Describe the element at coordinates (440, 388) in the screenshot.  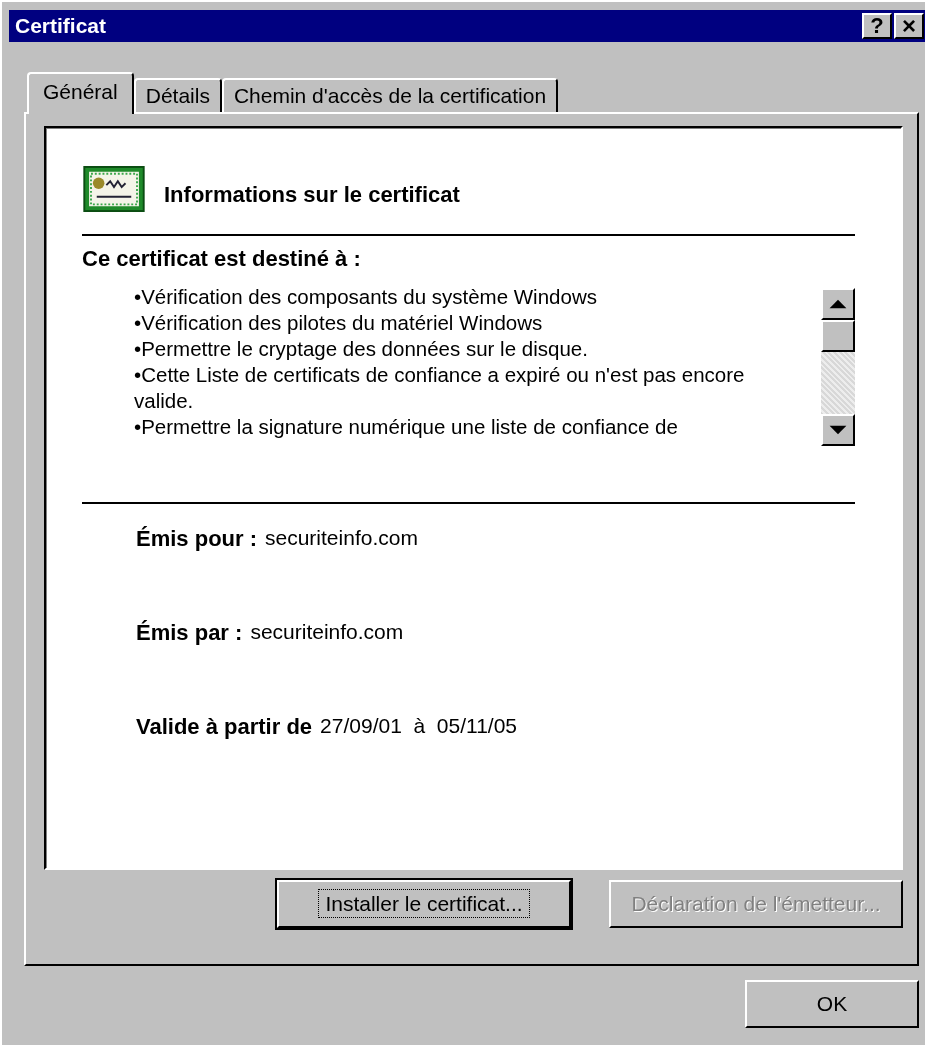
I see `purpose-item: •Cette Liste de certificats de confiance a expiré ou n'est pas encore valide.` at that location.